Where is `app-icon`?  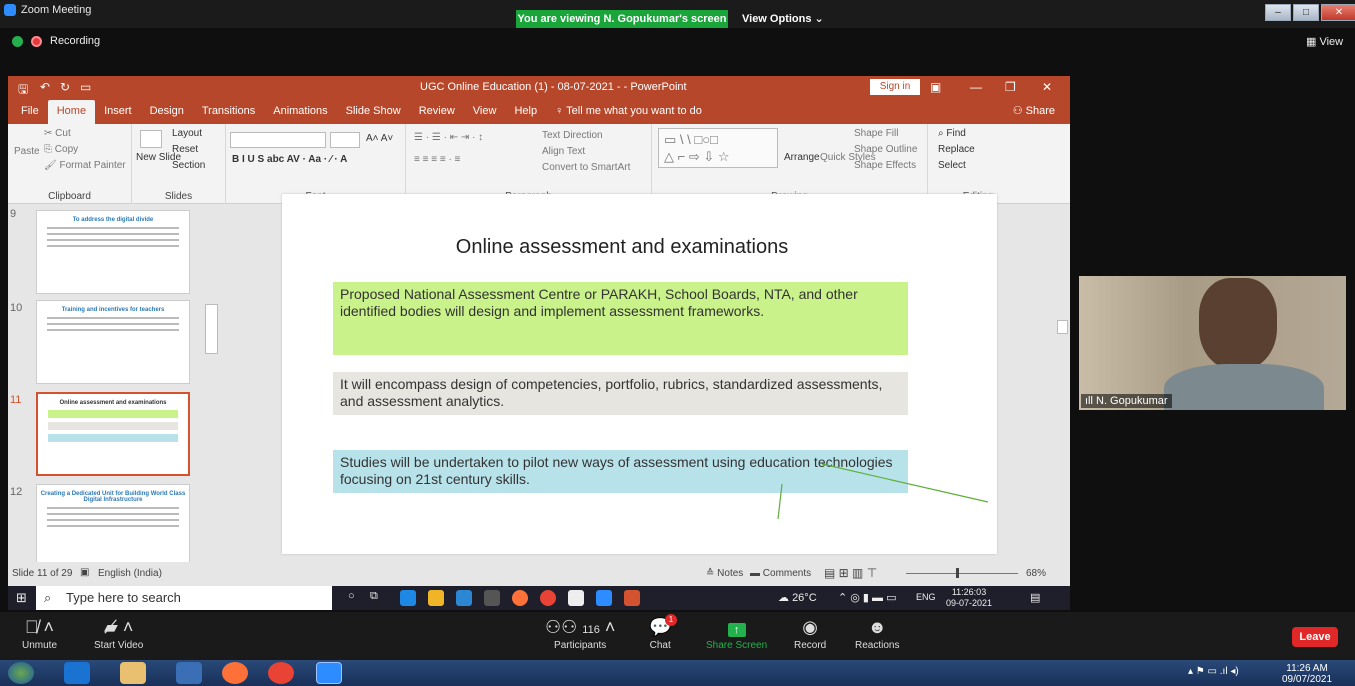 app-icon is located at coordinates (492, 598).